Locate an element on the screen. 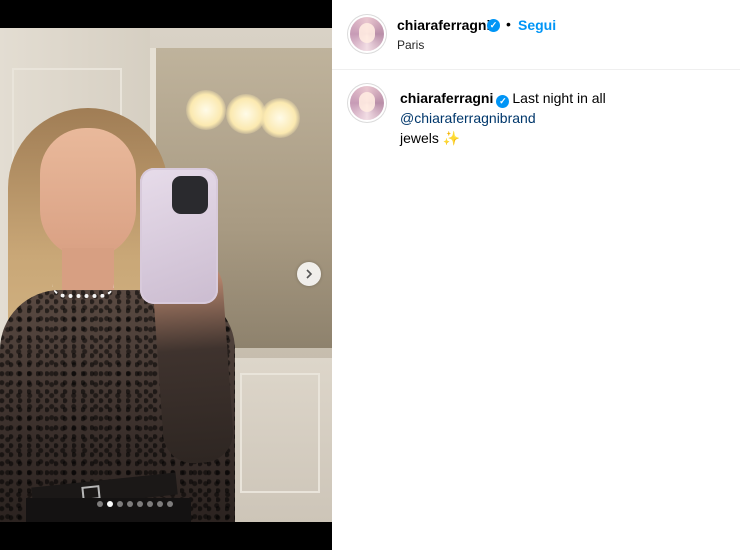 The image size is (740, 550). caption-text: Last night in all is located at coordinates (559, 98).